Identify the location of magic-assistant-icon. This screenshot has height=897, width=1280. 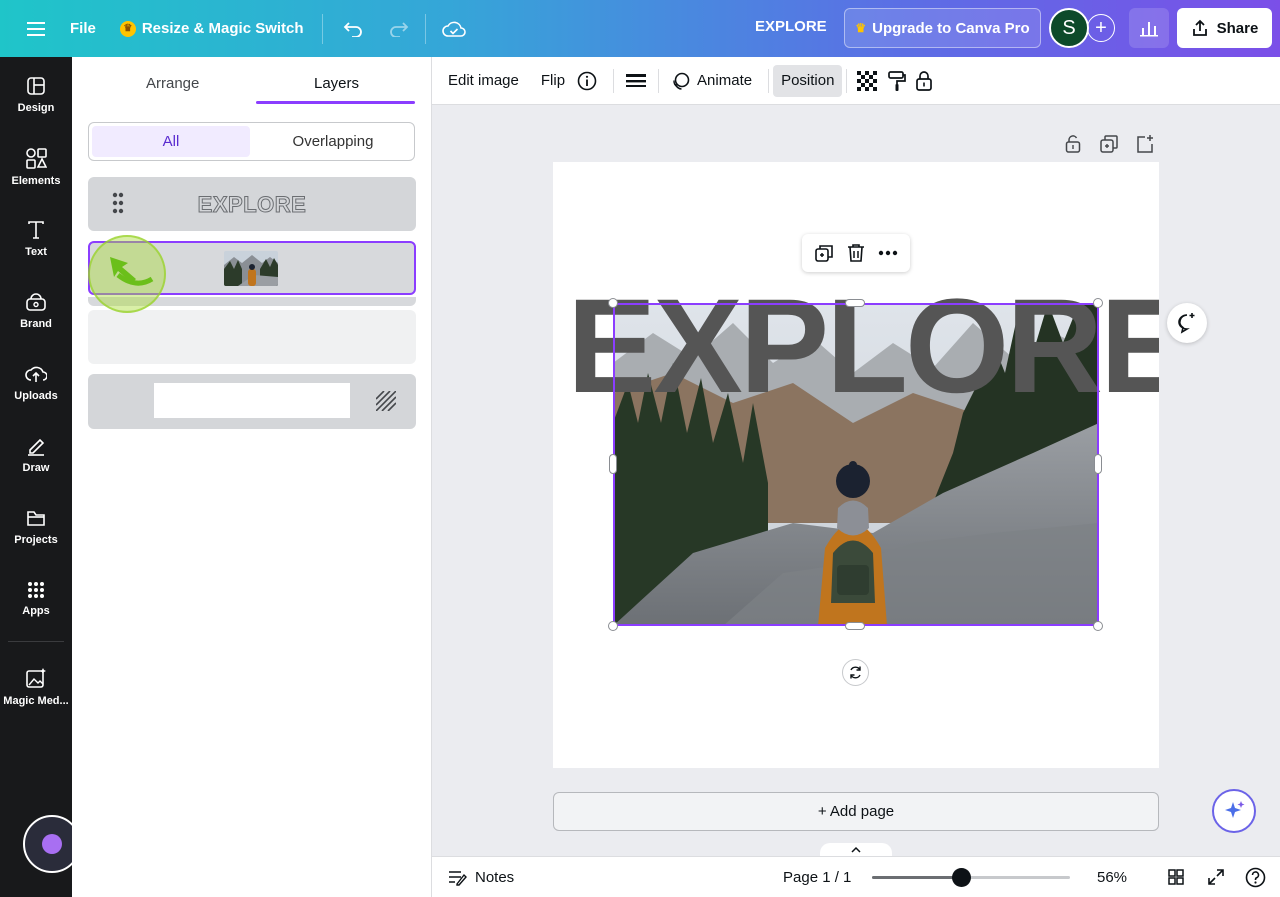
(1234, 811).